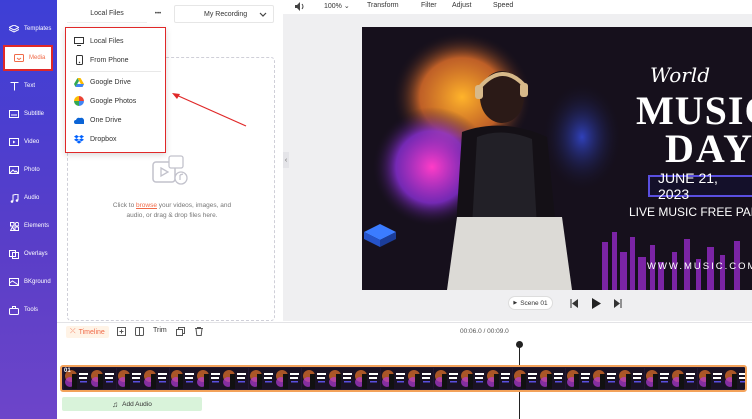 This screenshot has height=419, width=752. Describe the element at coordinates (530, 303) in the screenshot. I see `scene-selector: ▶ Scene 01` at that location.